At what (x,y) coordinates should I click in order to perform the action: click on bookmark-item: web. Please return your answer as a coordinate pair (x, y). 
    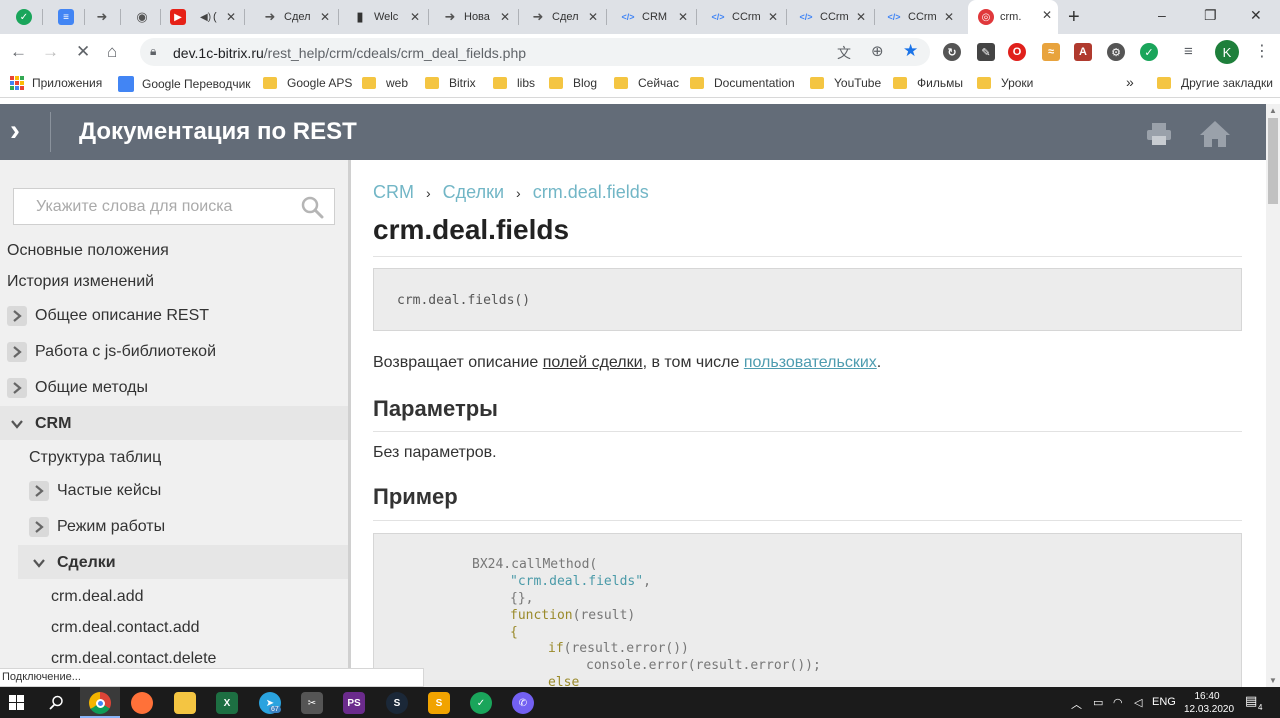
    Looking at the image, I should click on (385, 83).